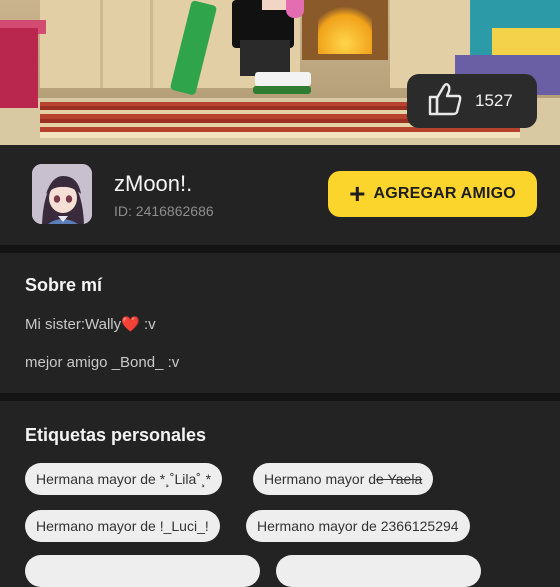 Image resolution: width=560 pixels, height=587 pixels. Describe the element at coordinates (116, 435) in the screenshot. I see `tags-title: Etiquetas personales` at that location.